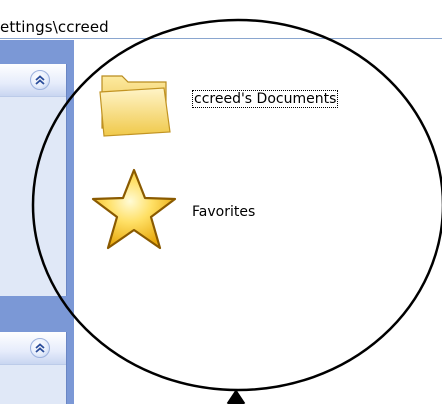  Describe the element at coordinates (221, 20) in the screenshot. I see `address-bar: ettings\ccreed` at that location.